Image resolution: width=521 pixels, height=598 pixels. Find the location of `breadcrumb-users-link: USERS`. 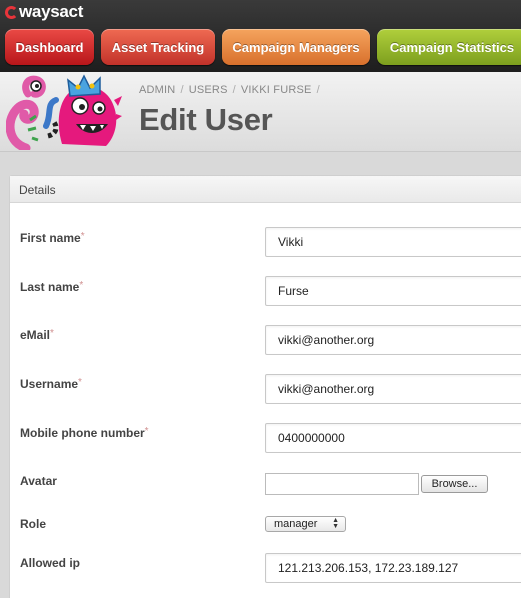

breadcrumb-users-link: USERS is located at coordinates (208, 90).